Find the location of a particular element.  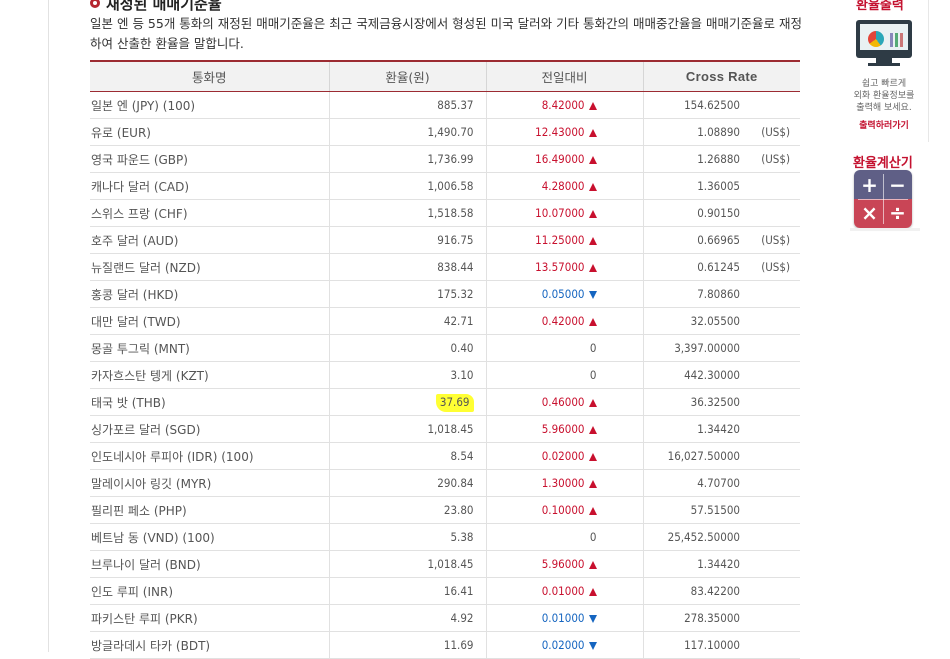

print-text-line: 쉽고 빠르게 is located at coordinates (884, 84).